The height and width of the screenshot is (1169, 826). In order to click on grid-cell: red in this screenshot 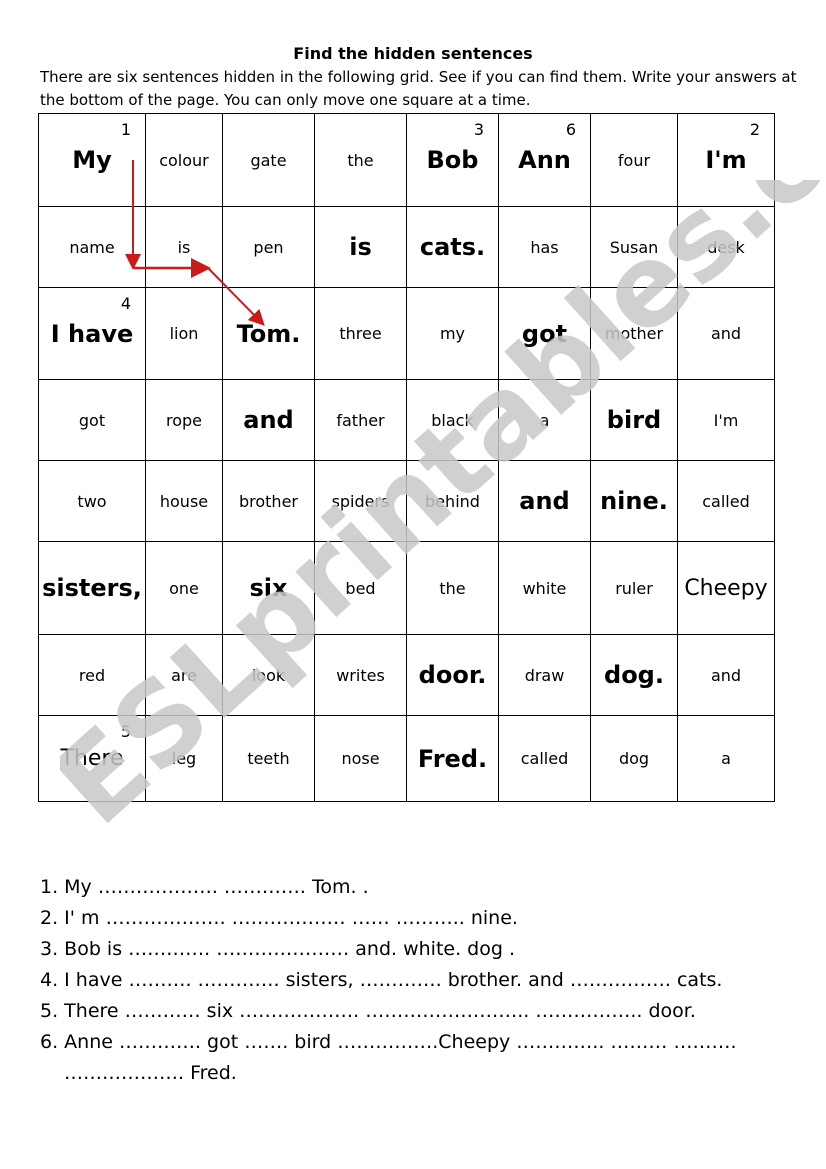, I will do `click(92, 675)`.